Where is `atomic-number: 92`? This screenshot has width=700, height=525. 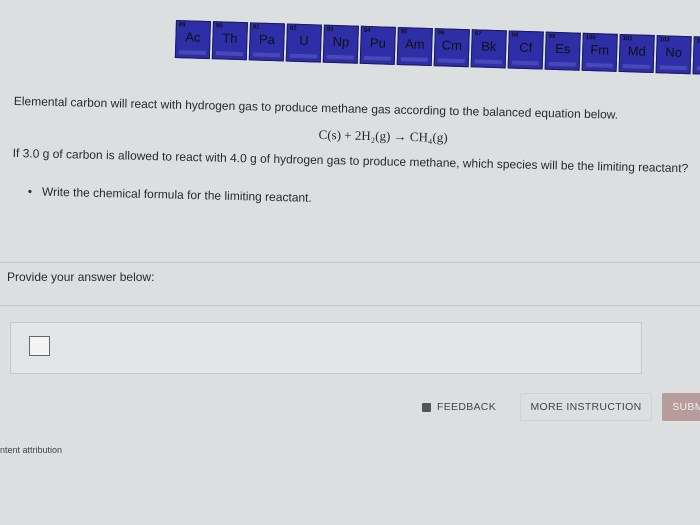 atomic-number: 92 is located at coordinates (293, 28).